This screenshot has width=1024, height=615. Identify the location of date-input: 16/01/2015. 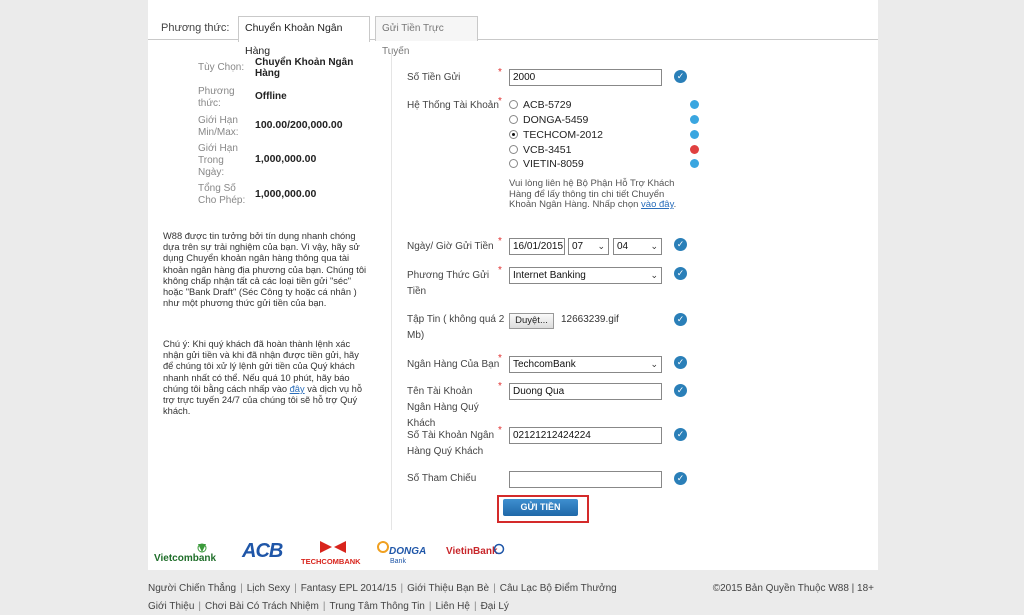
(537, 246).